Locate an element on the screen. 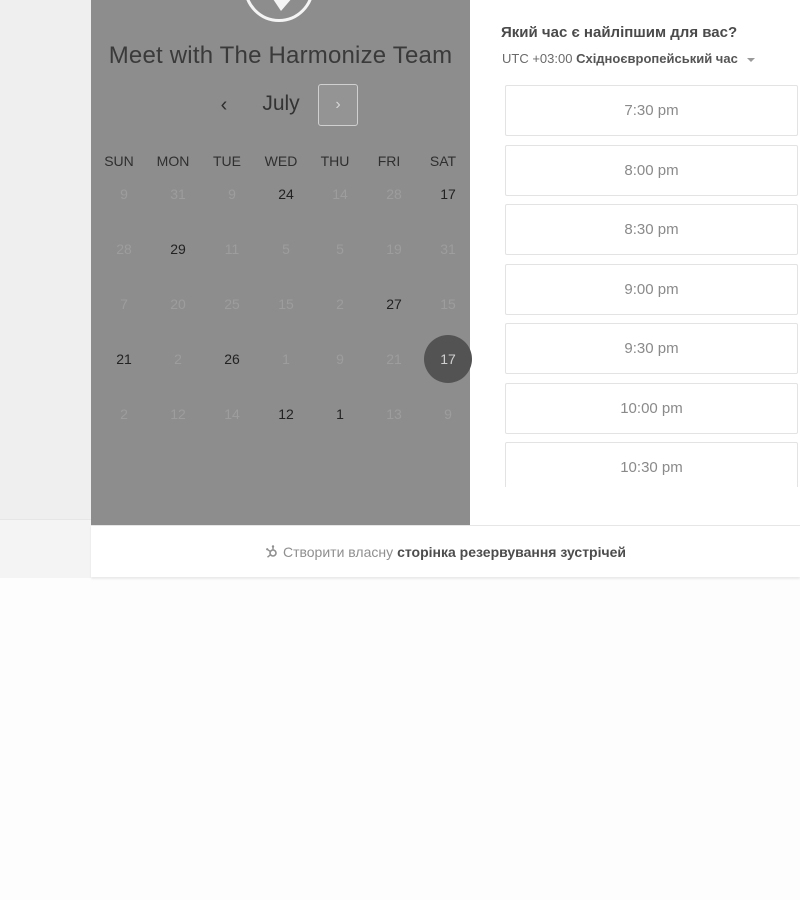  hubspot-sprocket-icon is located at coordinates (271, 551).